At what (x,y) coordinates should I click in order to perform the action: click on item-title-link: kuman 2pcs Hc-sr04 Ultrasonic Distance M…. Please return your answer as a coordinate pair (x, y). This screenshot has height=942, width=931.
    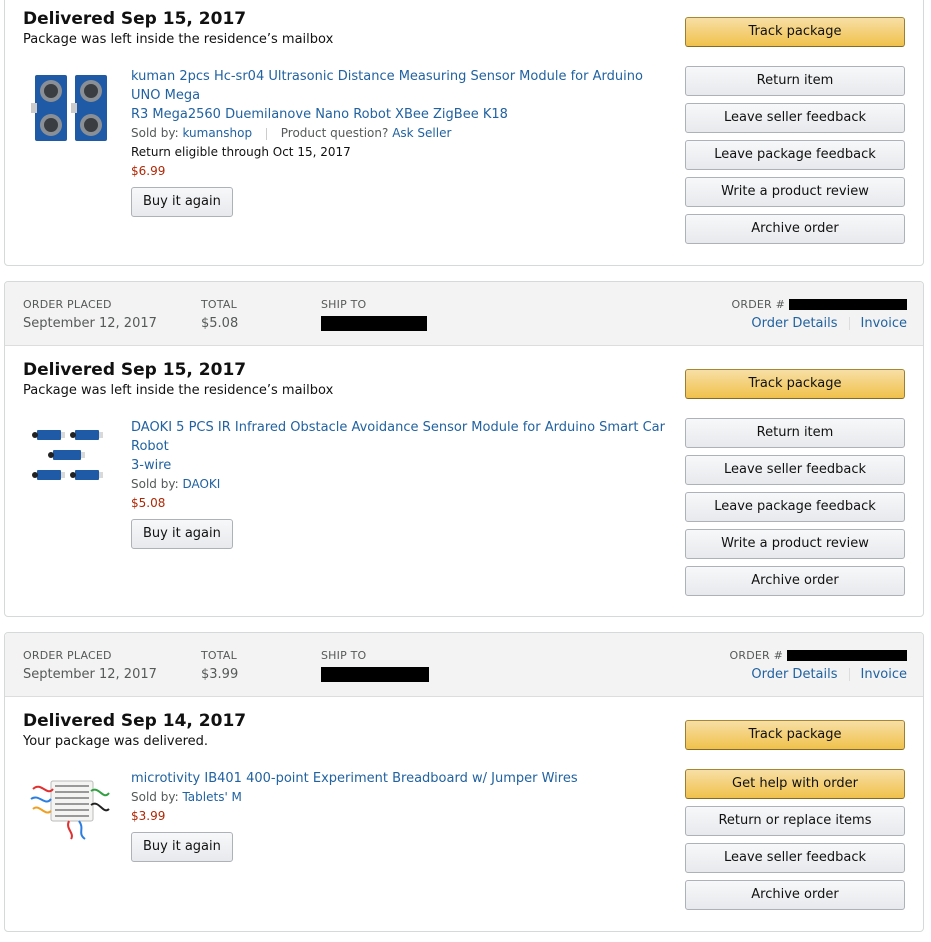
    Looking at the image, I should click on (401, 95).